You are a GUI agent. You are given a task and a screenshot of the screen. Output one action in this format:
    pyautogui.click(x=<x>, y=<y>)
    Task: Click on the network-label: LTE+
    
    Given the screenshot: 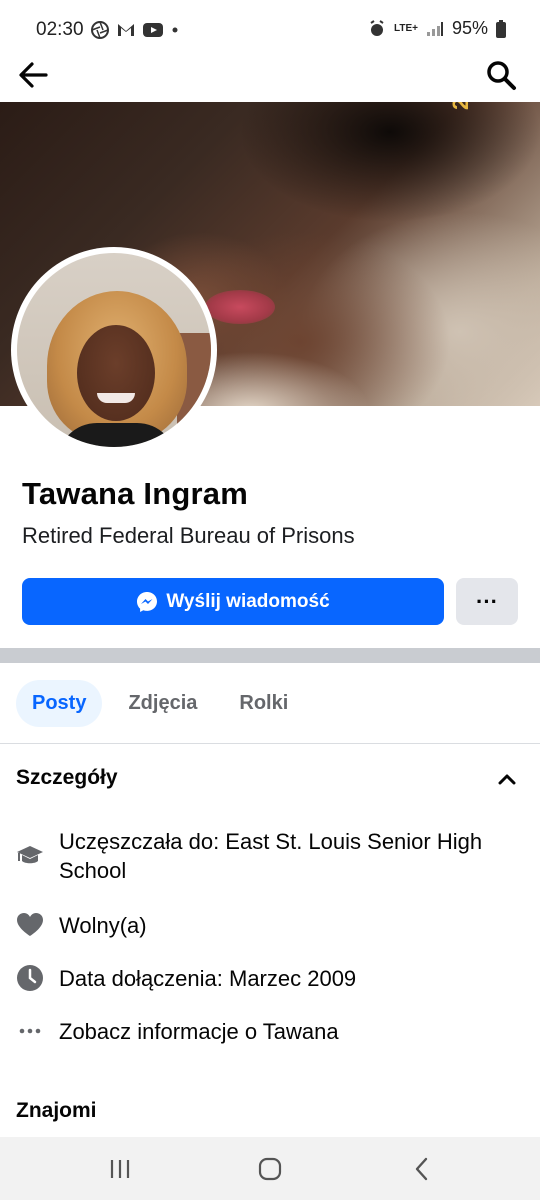 What is the action you would take?
    pyautogui.click(x=405, y=28)
    